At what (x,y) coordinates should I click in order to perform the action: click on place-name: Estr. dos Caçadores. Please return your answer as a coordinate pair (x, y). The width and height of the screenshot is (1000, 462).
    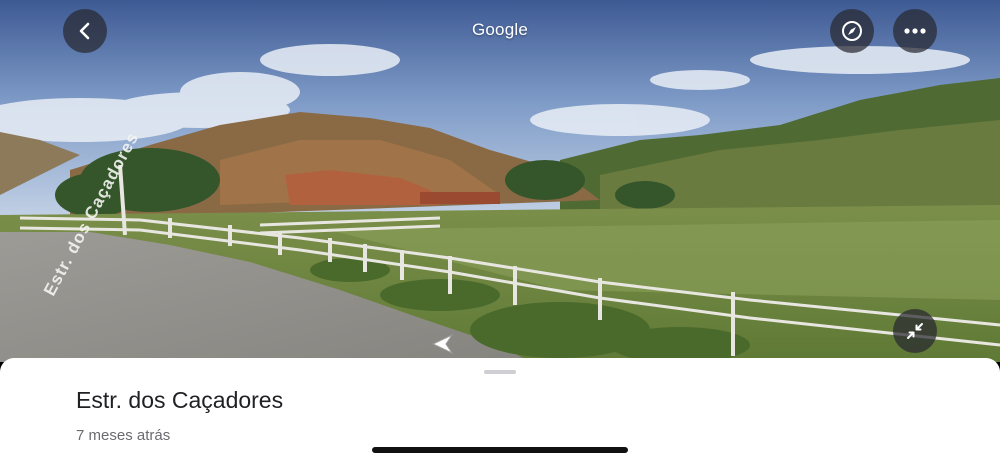
    Looking at the image, I should click on (180, 400).